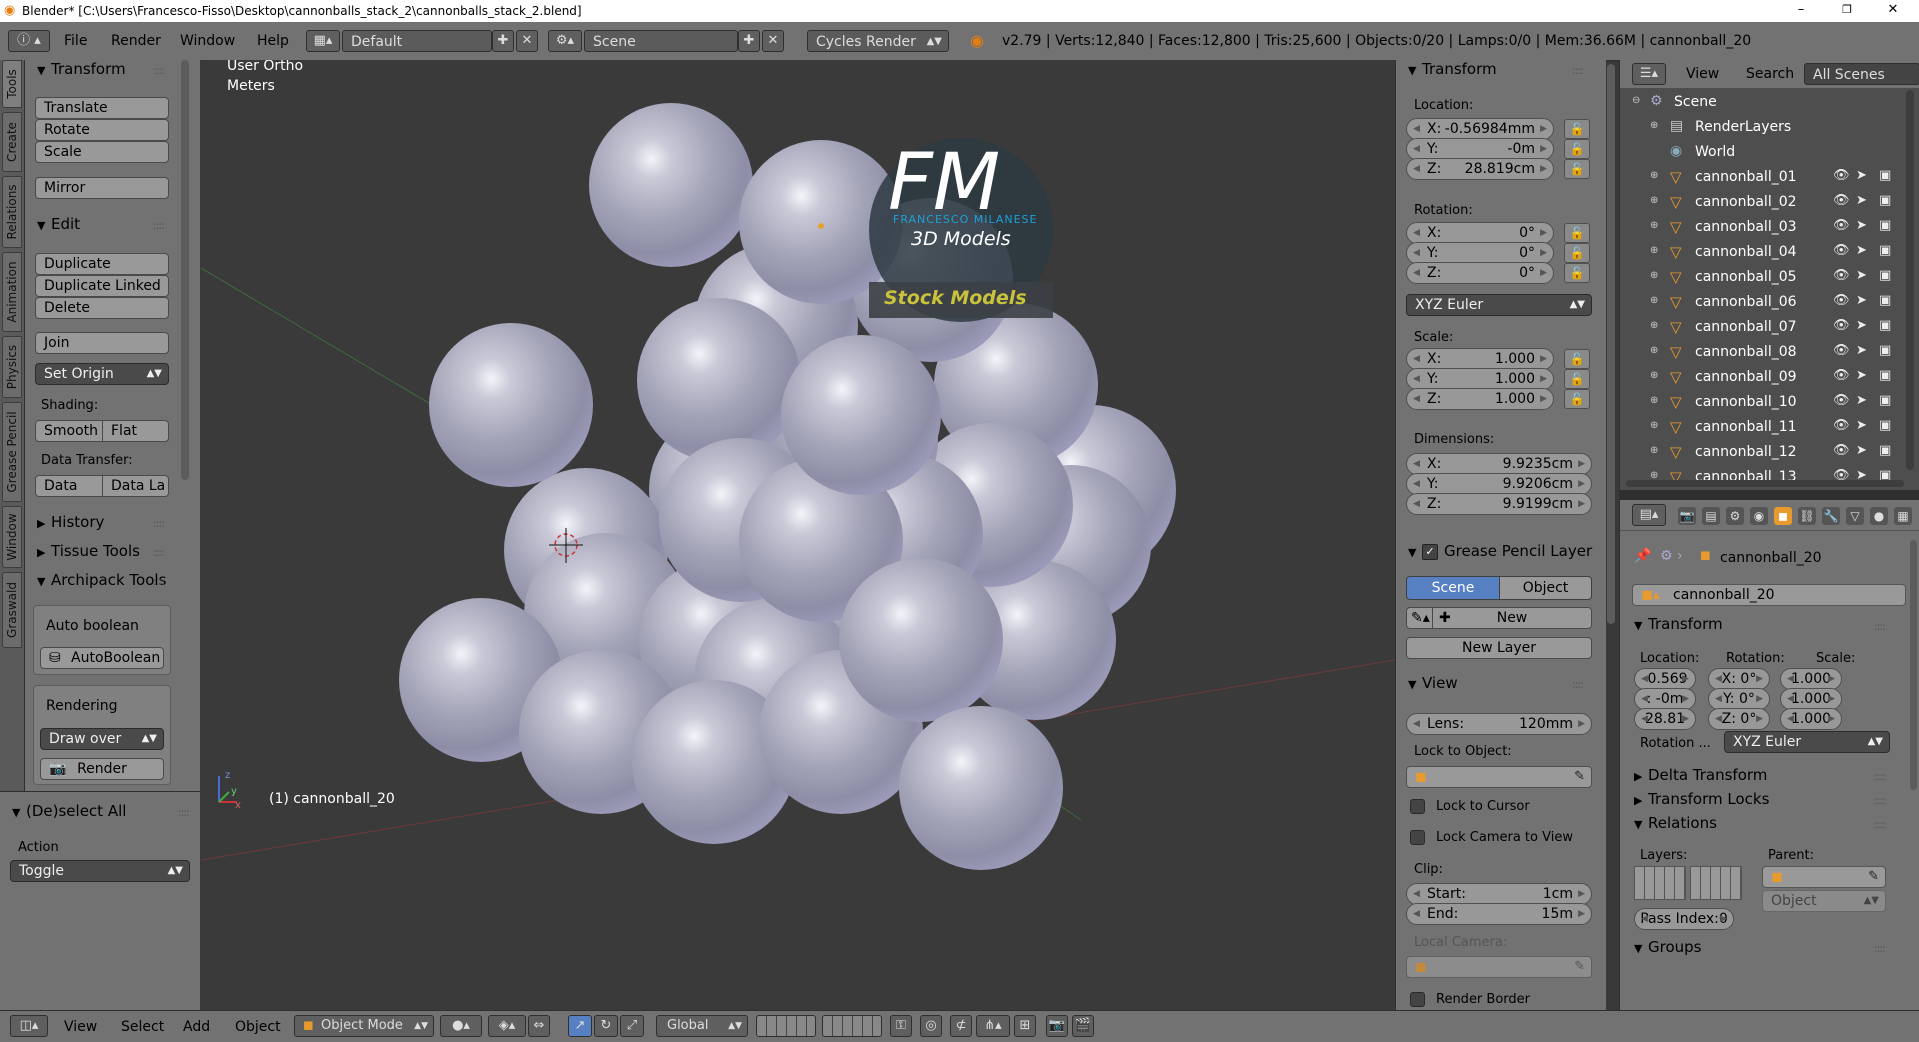 This screenshot has height=1042, width=1919. Describe the element at coordinates (1760, 327) in the screenshot. I see `outliner-item-object: ⊕ ▽ cannonball_07 👁 ➤ ▣` at that location.